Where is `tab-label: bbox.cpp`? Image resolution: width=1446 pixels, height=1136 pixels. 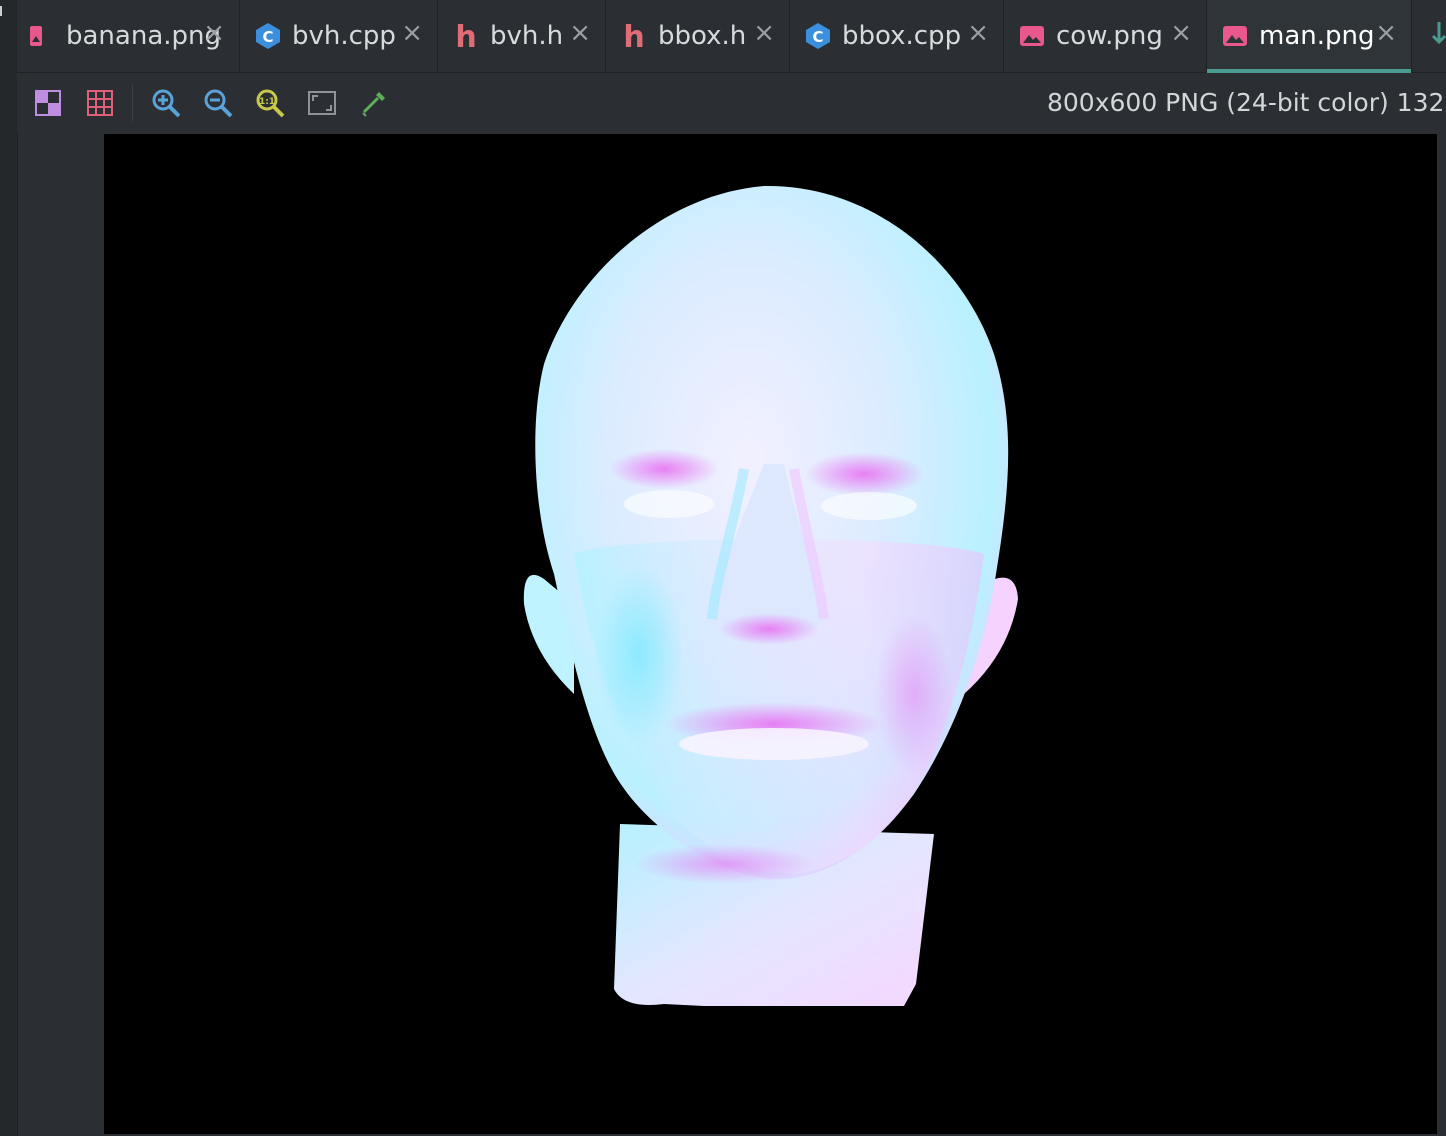 tab-label: bbox.cpp is located at coordinates (902, 36).